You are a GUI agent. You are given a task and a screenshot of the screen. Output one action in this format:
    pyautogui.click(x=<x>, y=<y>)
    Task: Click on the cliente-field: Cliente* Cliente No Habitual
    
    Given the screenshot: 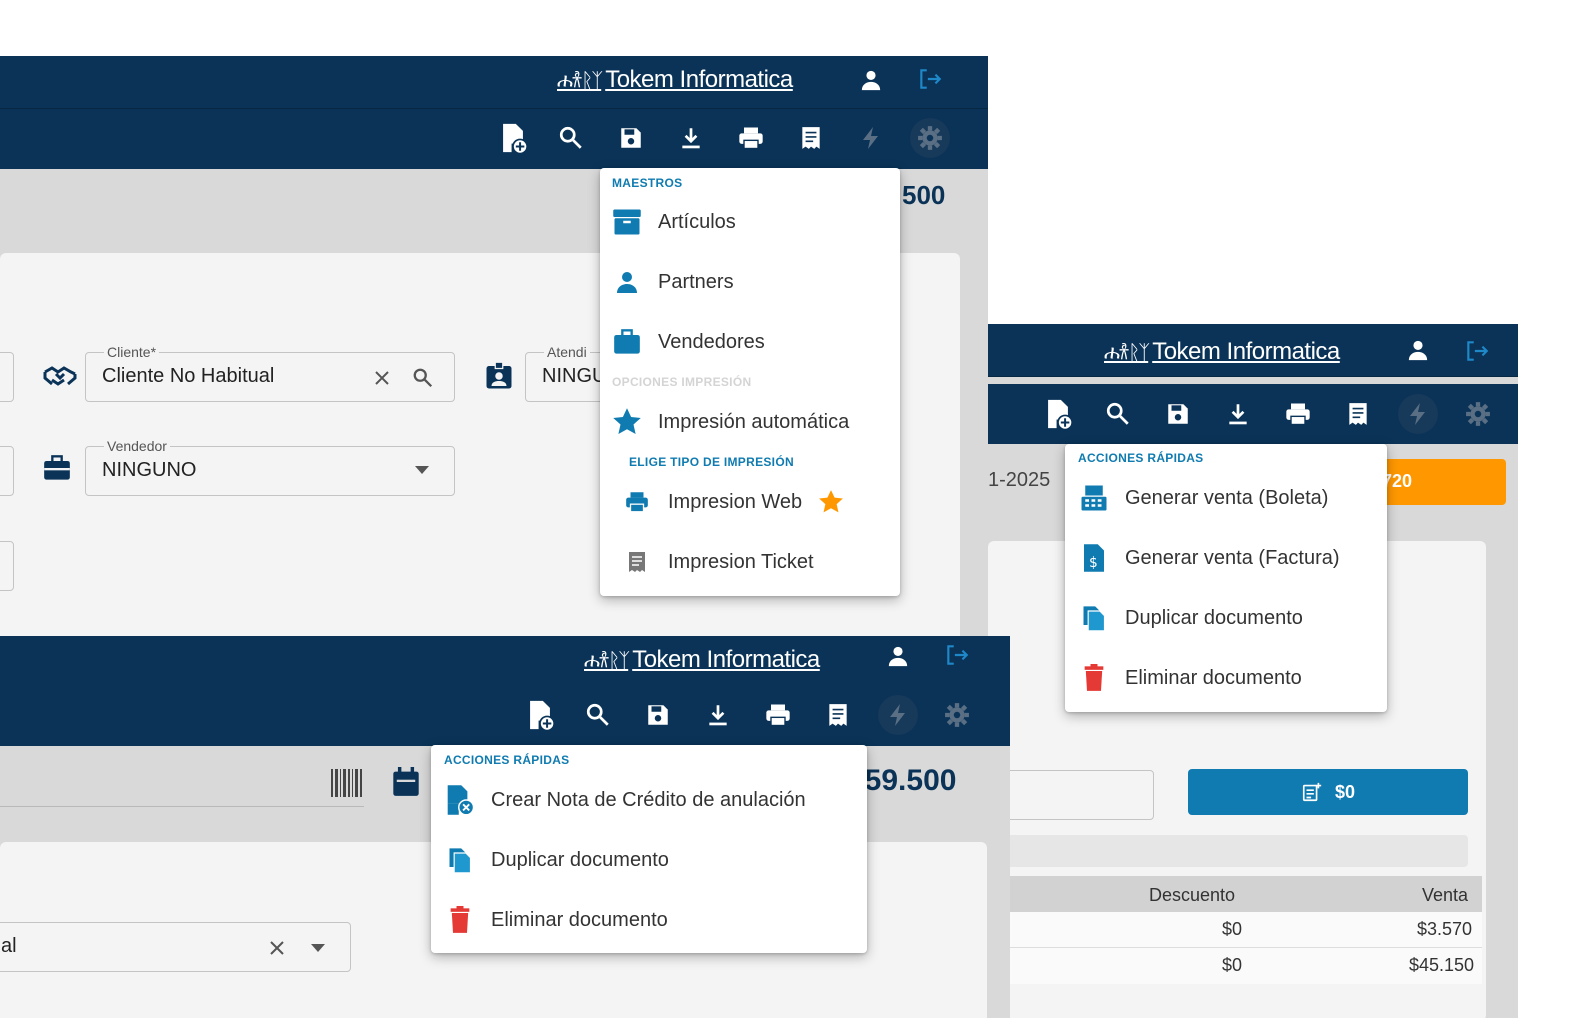 What is the action you would take?
    pyautogui.click(x=270, y=373)
    